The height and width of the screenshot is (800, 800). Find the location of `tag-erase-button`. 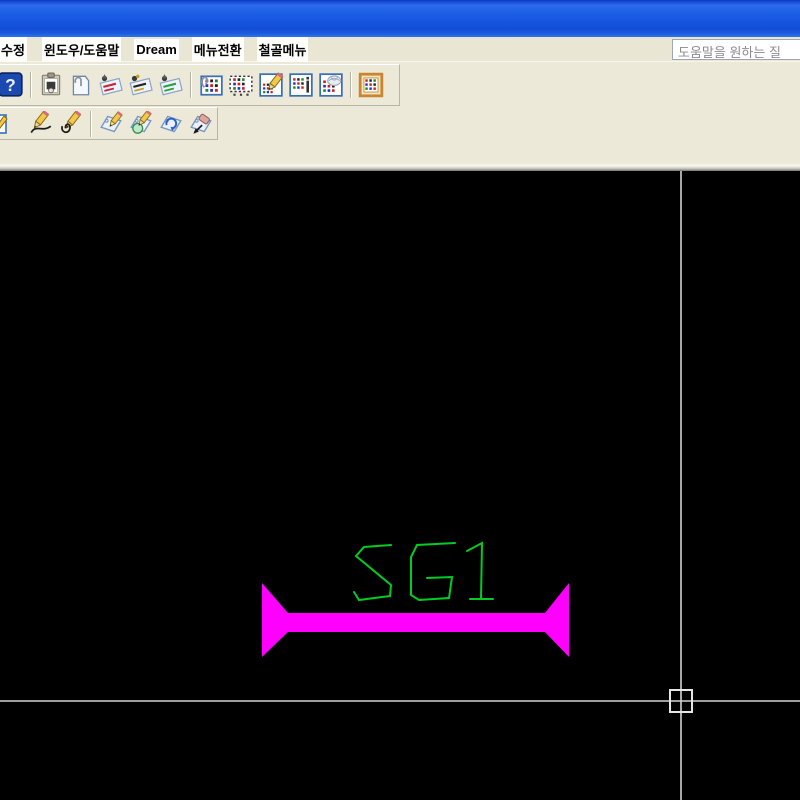

tag-erase-button is located at coordinates (201, 123).